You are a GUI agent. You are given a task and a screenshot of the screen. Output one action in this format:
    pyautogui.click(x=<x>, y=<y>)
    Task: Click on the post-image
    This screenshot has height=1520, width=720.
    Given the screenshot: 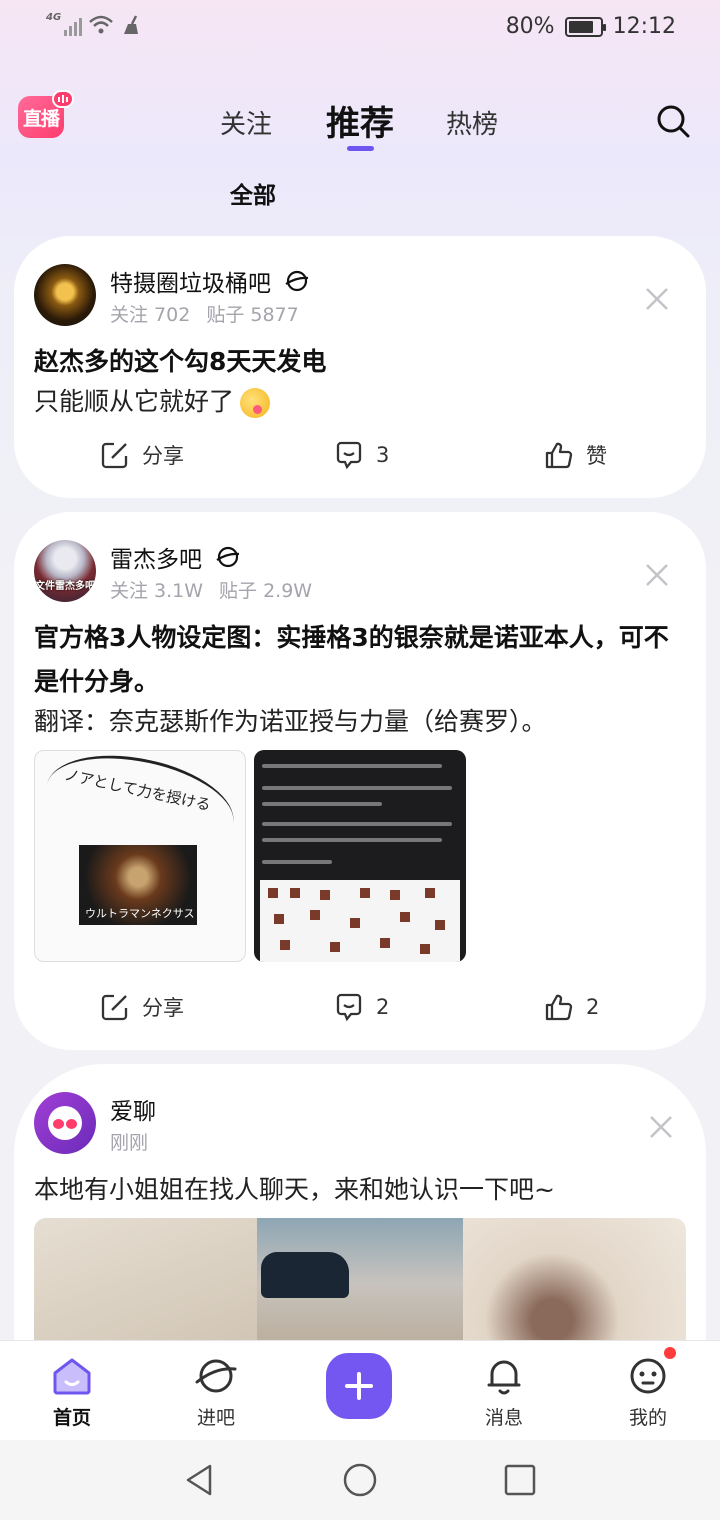 What is the action you would take?
    pyautogui.click(x=360, y=856)
    